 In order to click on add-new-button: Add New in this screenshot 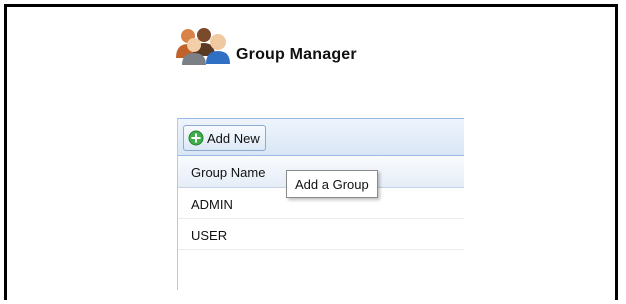, I will do `click(224, 138)`.